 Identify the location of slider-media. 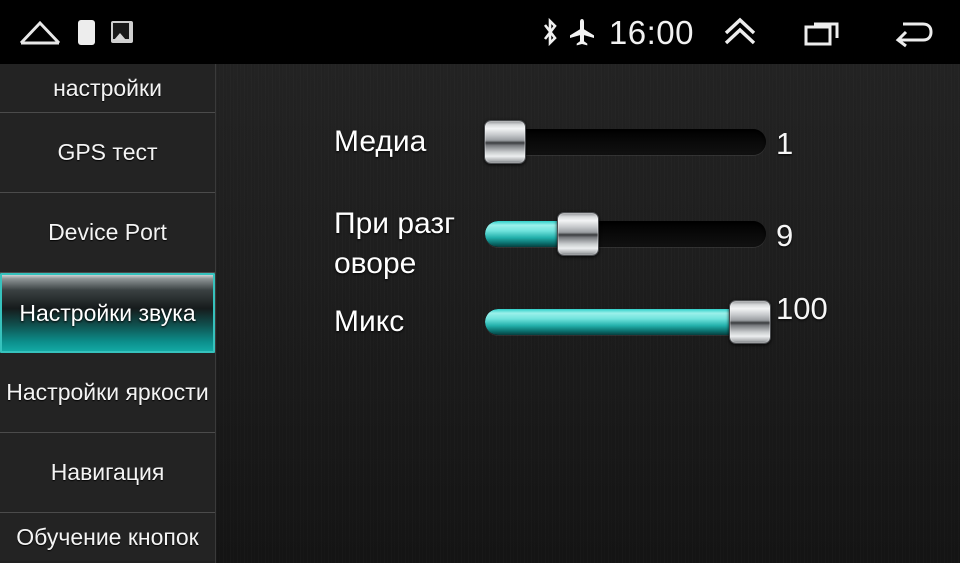
(625, 142).